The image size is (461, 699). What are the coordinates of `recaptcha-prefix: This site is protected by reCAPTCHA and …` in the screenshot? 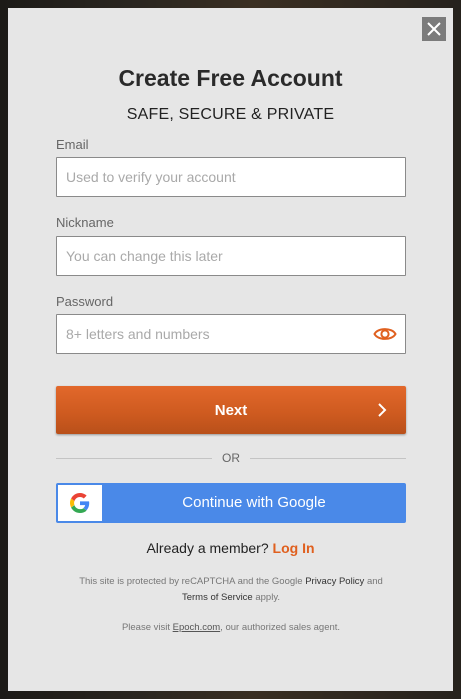 It's located at (191, 581).